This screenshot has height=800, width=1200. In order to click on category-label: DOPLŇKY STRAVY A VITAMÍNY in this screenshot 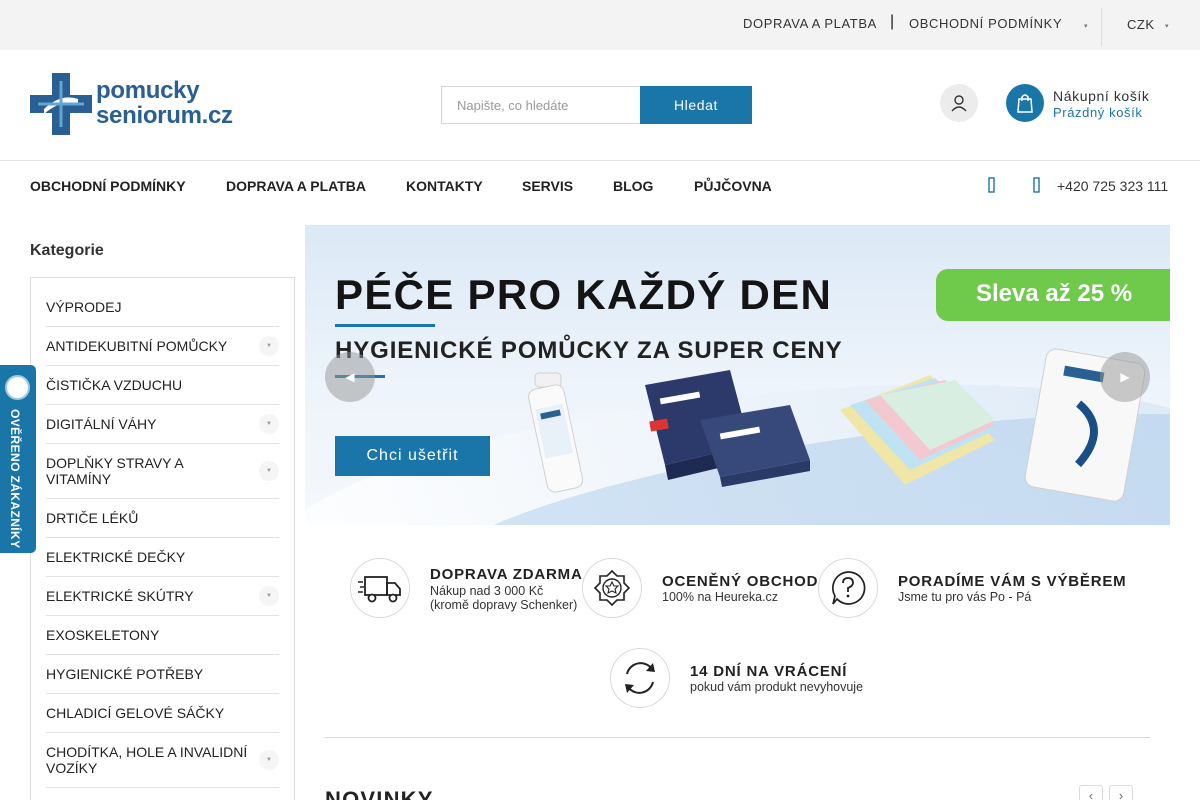, I will do `click(114, 471)`.